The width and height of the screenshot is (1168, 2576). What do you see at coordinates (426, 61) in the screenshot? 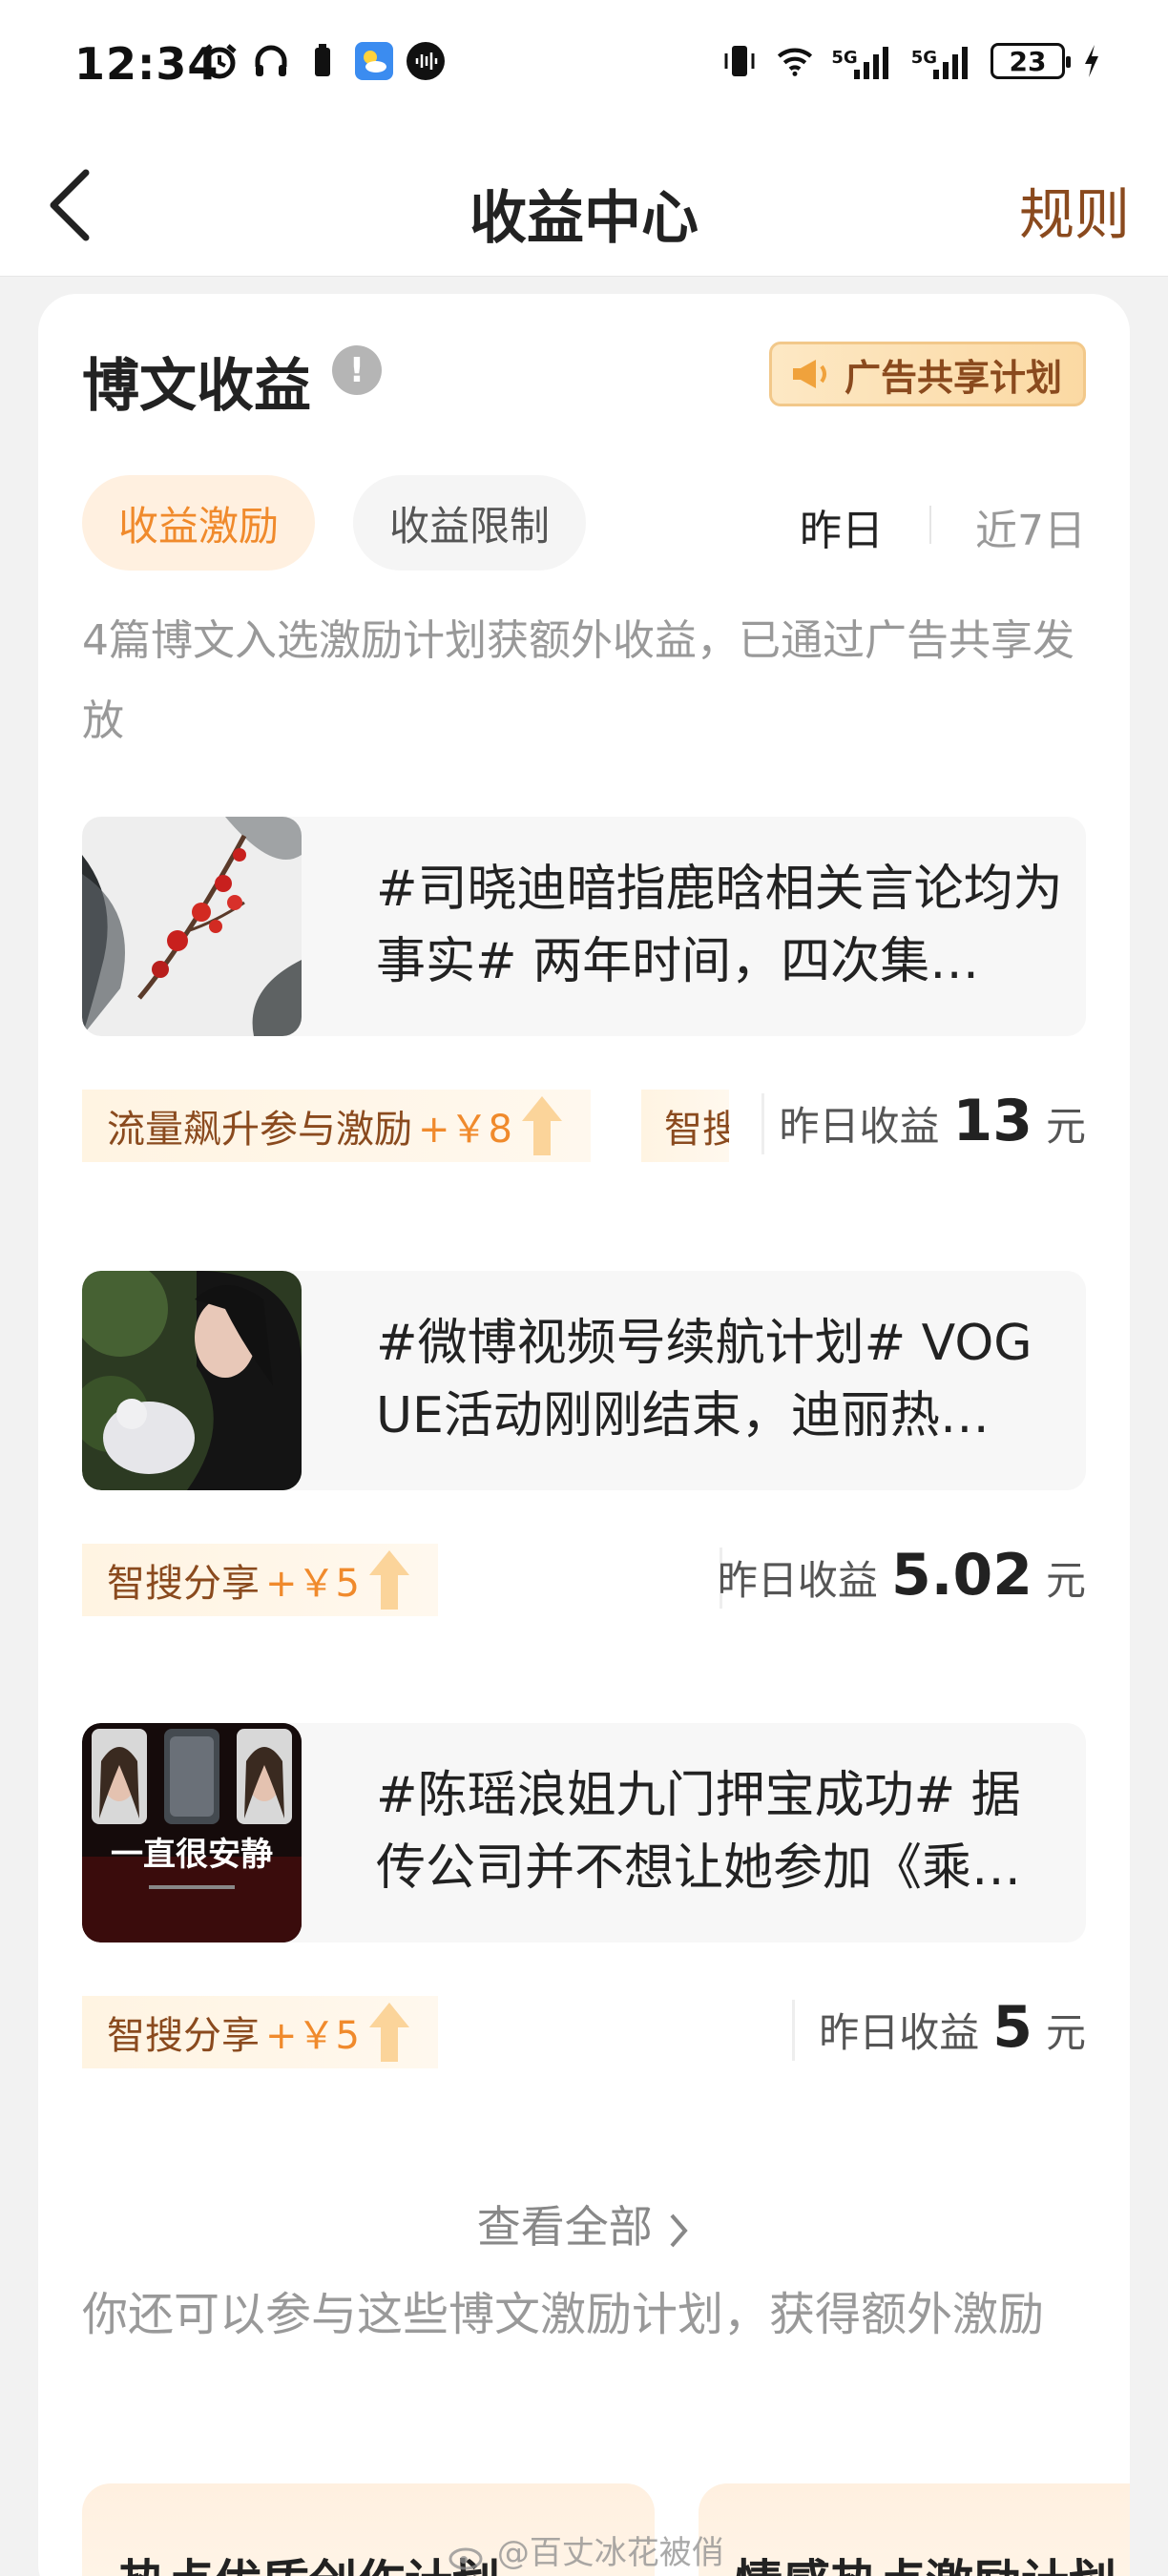
I see `voice-icon` at bounding box center [426, 61].